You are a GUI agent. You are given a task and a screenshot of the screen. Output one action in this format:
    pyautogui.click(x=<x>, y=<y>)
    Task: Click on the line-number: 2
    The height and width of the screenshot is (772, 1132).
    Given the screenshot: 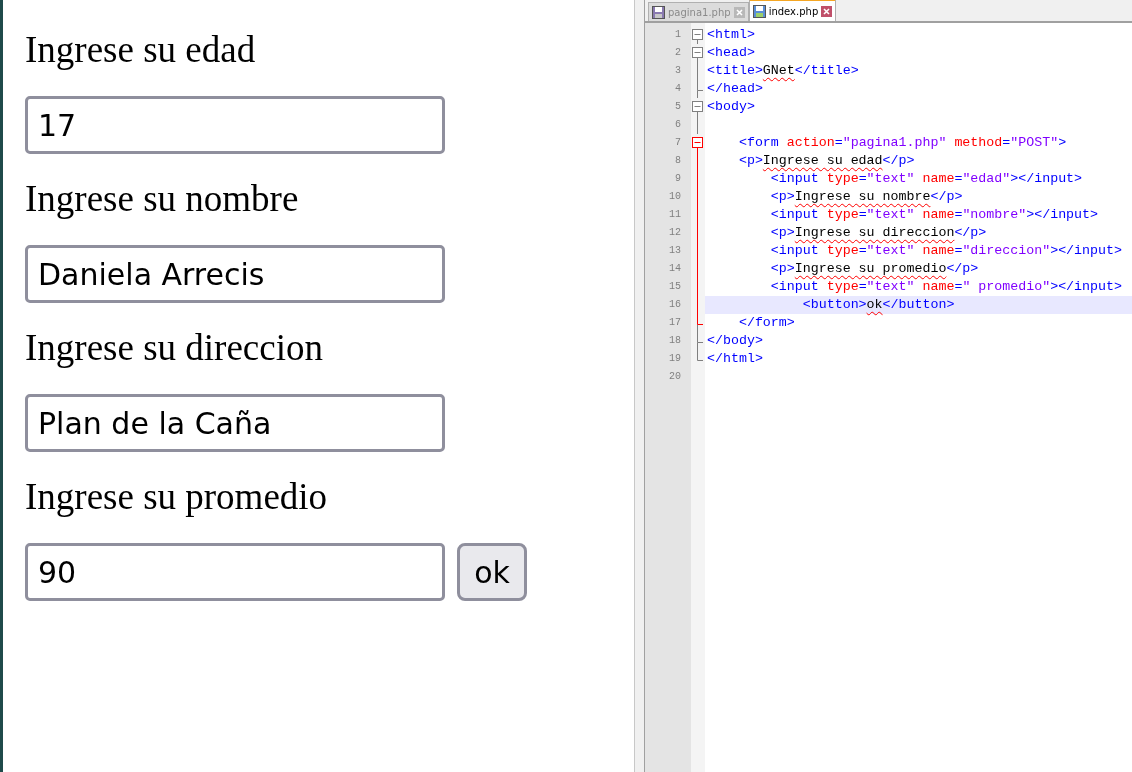 What is the action you would take?
    pyautogui.click(x=678, y=53)
    